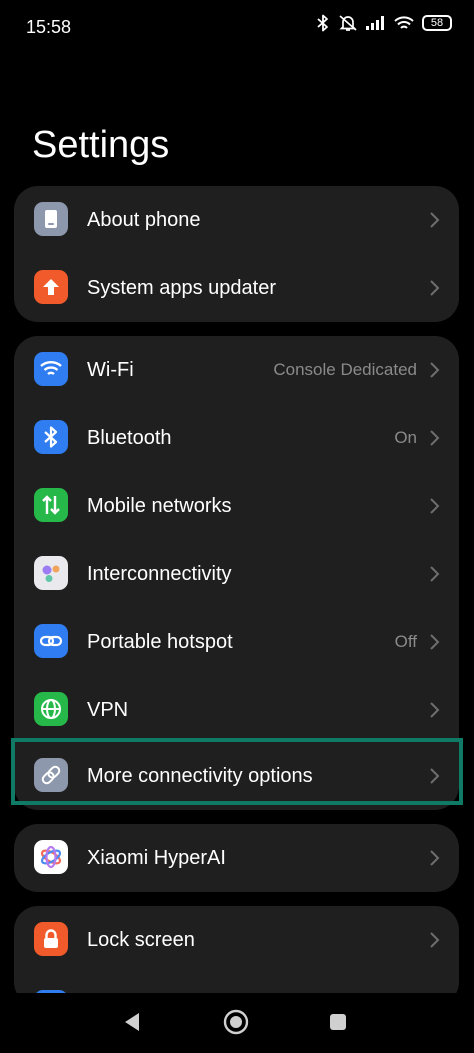  What do you see at coordinates (236, 506) in the screenshot?
I see `mobile-networks-item: Mobile networks` at bounding box center [236, 506].